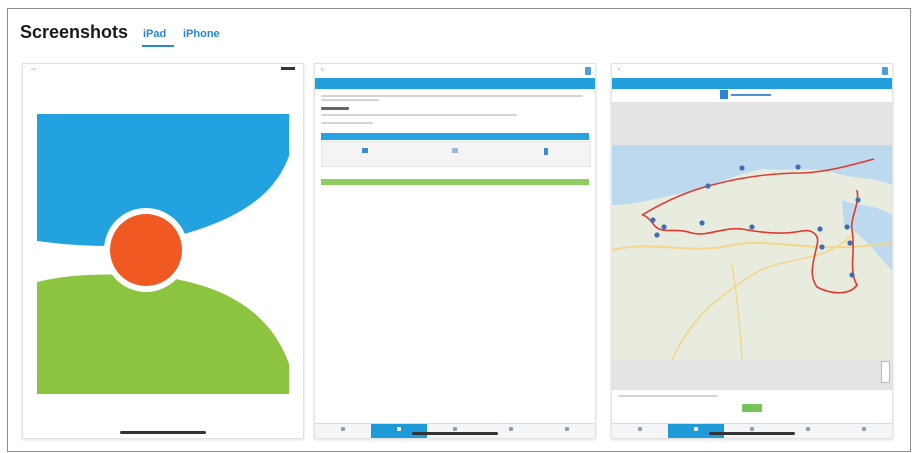  What do you see at coordinates (455, 136) in the screenshot?
I see `option-header-bar` at bounding box center [455, 136].